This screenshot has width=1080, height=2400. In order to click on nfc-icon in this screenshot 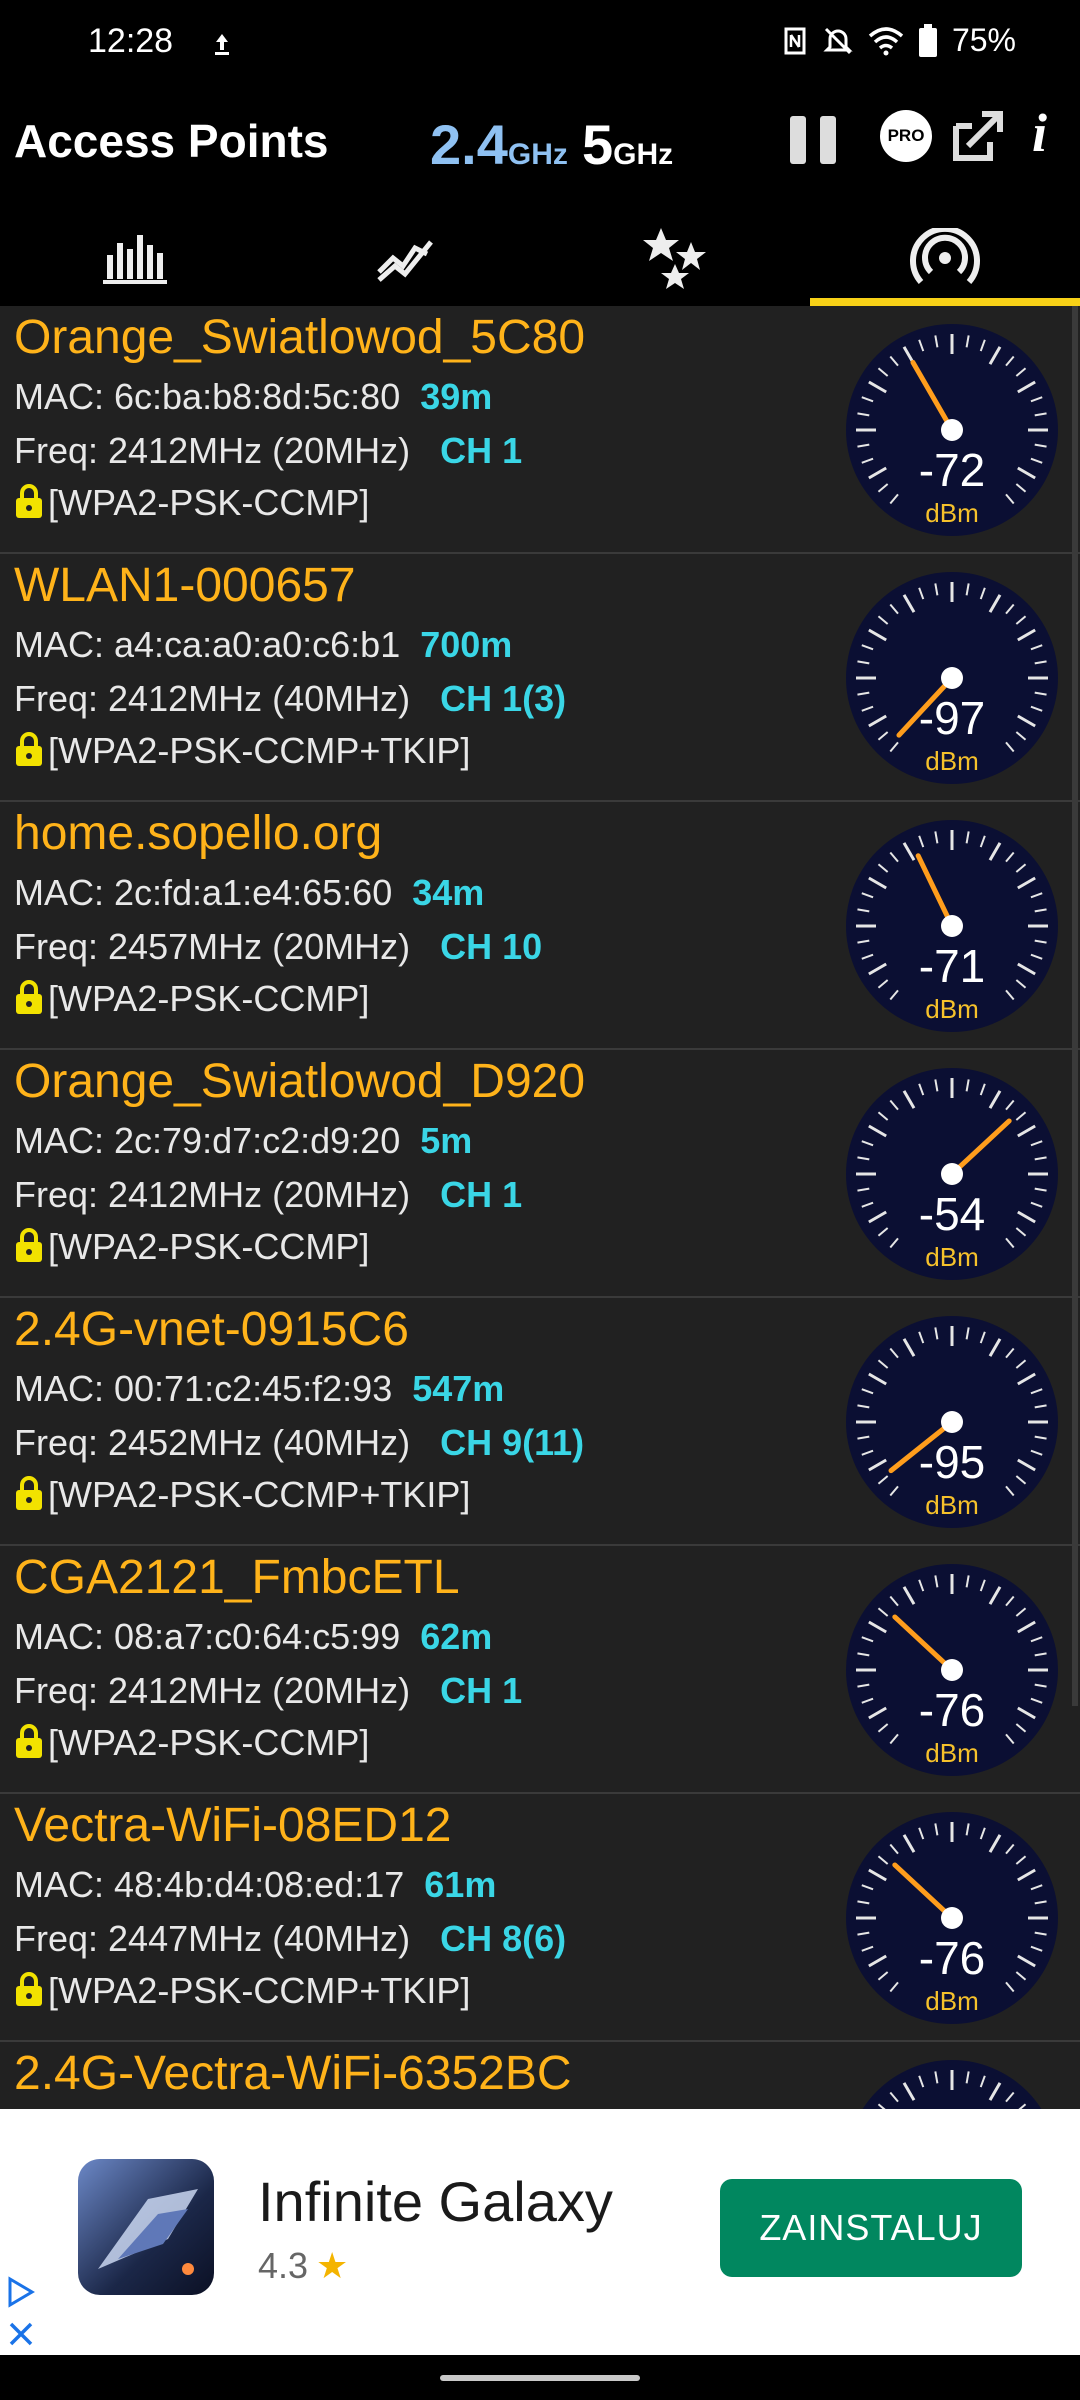, I will do `click(795, 40)`.